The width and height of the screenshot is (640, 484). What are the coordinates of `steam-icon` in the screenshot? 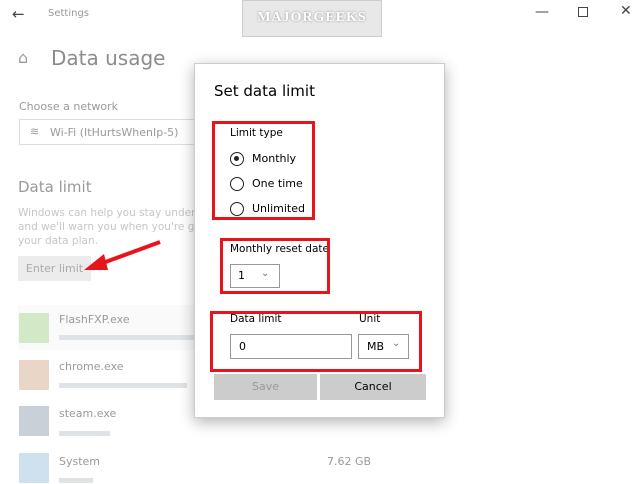 It's located at (34, 421).